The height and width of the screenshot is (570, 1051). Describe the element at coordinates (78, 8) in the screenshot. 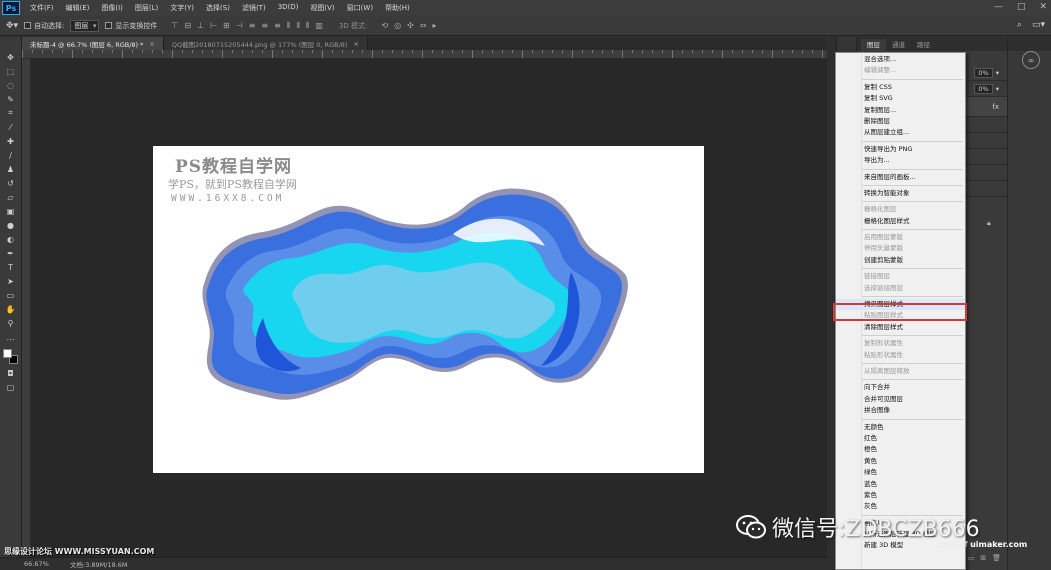

I see `menu-item: 编辑(E)` at that location.